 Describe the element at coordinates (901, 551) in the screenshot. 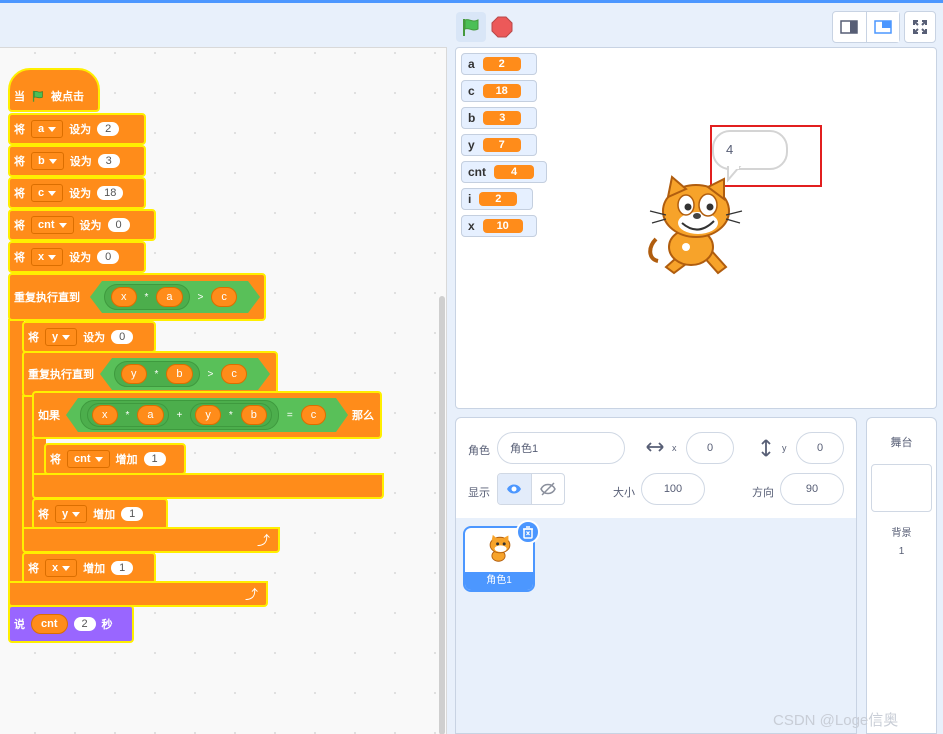

I see `backdrops-count: 1` at that location.